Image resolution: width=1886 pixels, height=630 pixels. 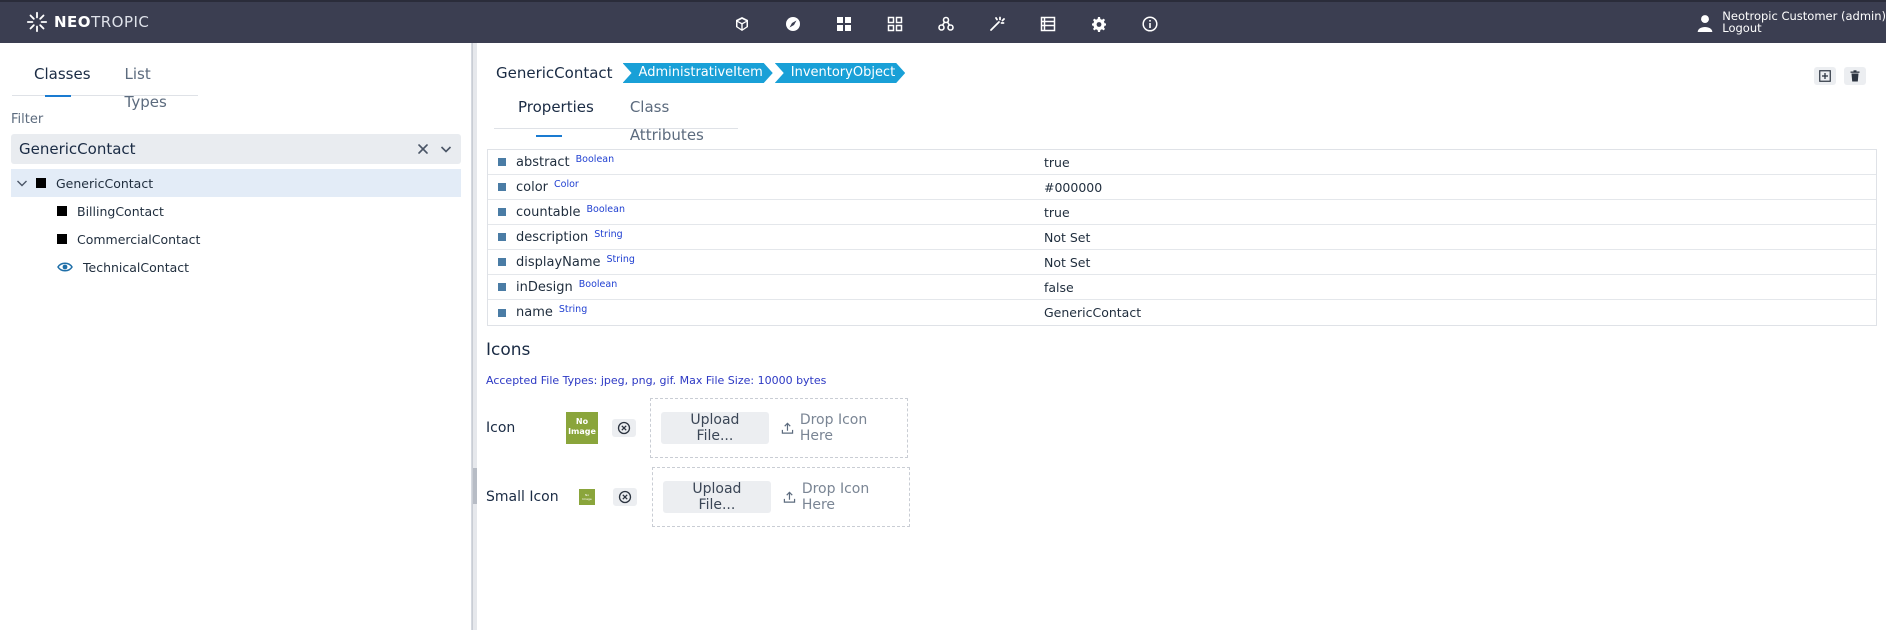 I want to click on dashboard-icon, so click(x=843, y=24).